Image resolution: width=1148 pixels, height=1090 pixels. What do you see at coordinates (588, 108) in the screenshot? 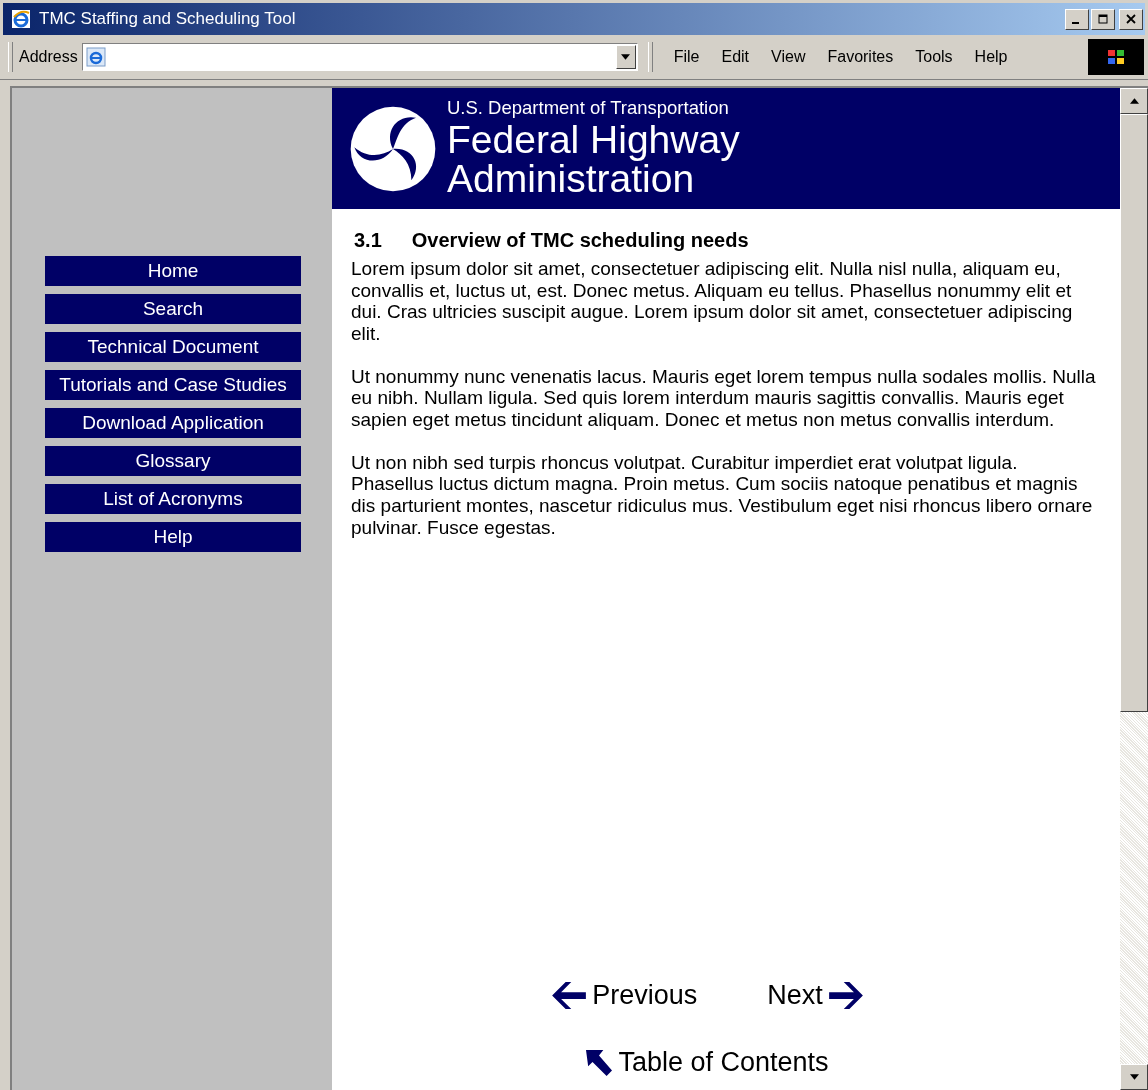
I see `department-name: U.S. Department of Transportation` at bounding box center [588, 108].